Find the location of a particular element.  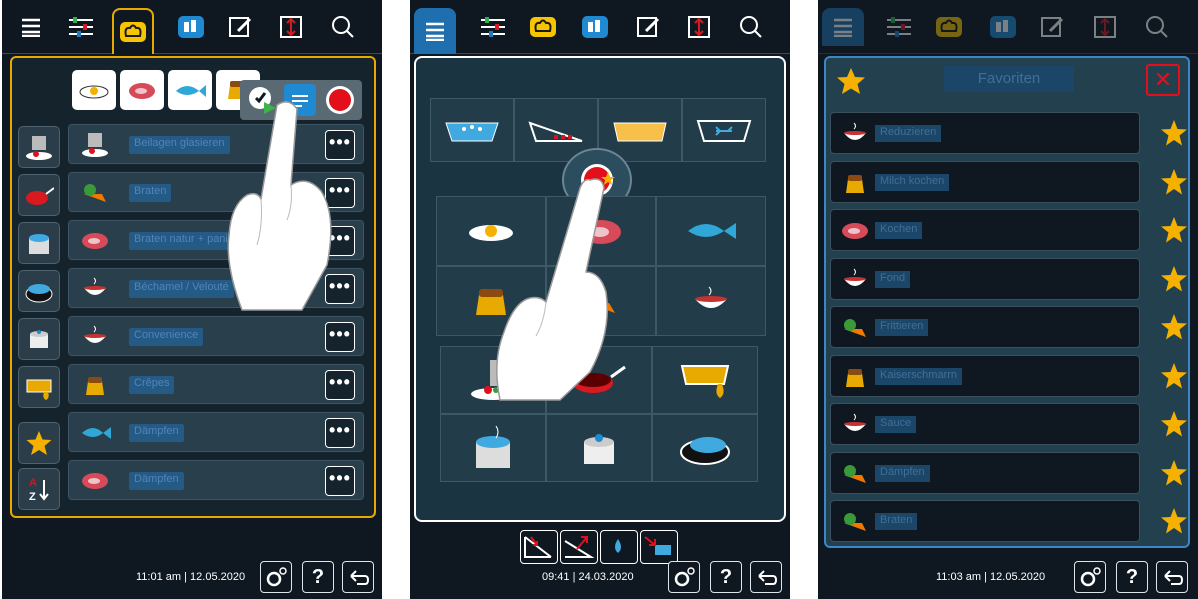

list-icon is located at coordinates (300, 100).